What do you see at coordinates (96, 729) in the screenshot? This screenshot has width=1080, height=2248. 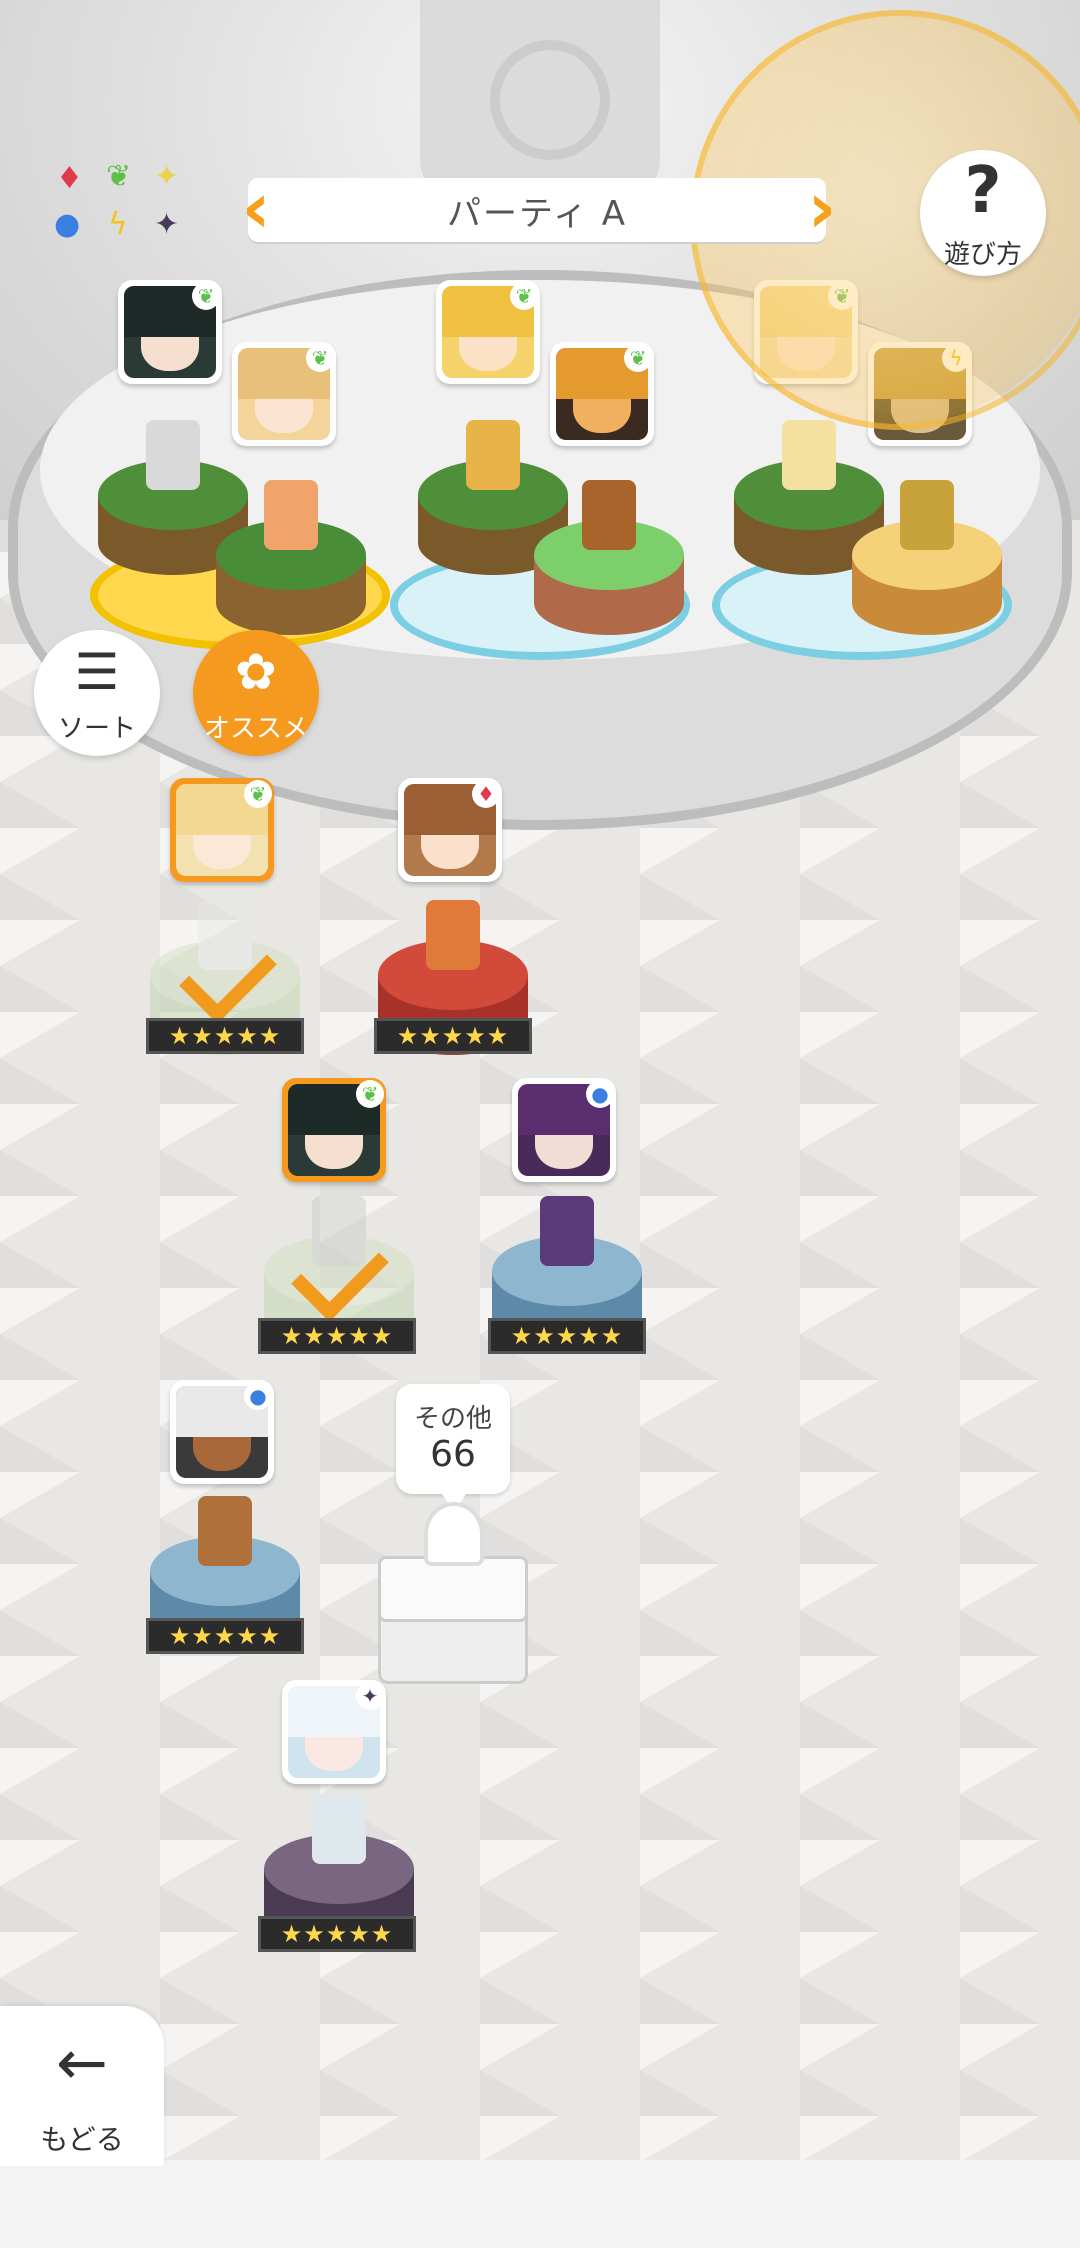 I see `sort-label: ソート` at bounding box center [96, 729].